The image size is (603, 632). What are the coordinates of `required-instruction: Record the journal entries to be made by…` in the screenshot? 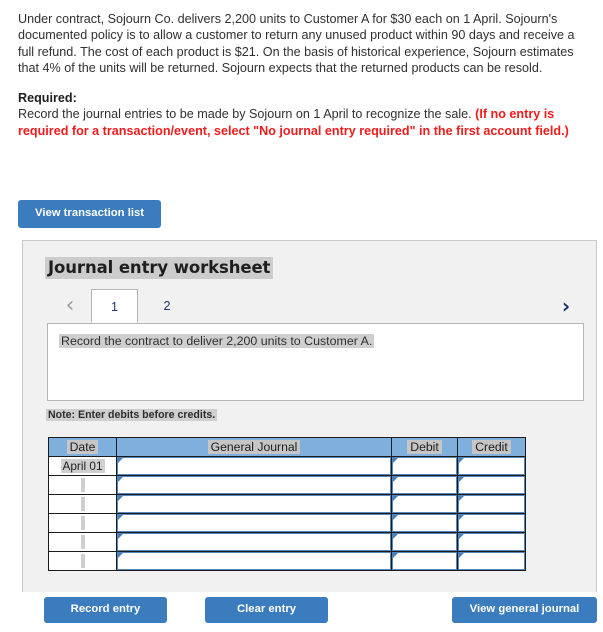 It's located at (247, 114).